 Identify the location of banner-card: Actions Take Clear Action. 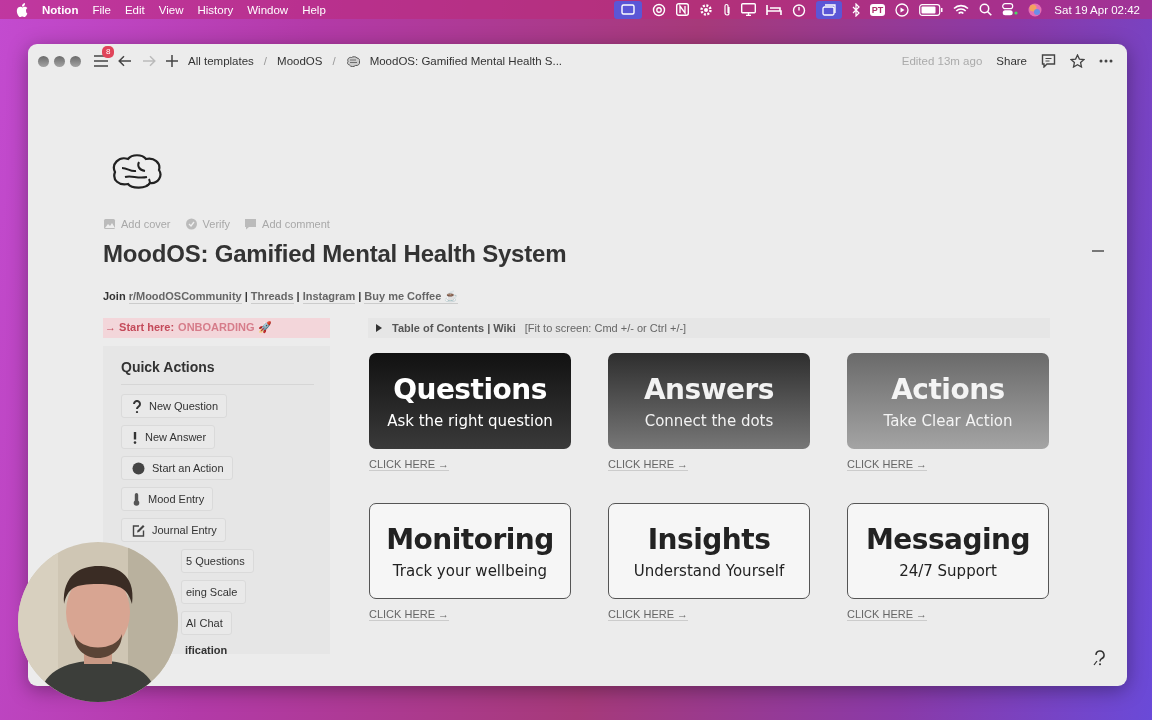
(948, 401).